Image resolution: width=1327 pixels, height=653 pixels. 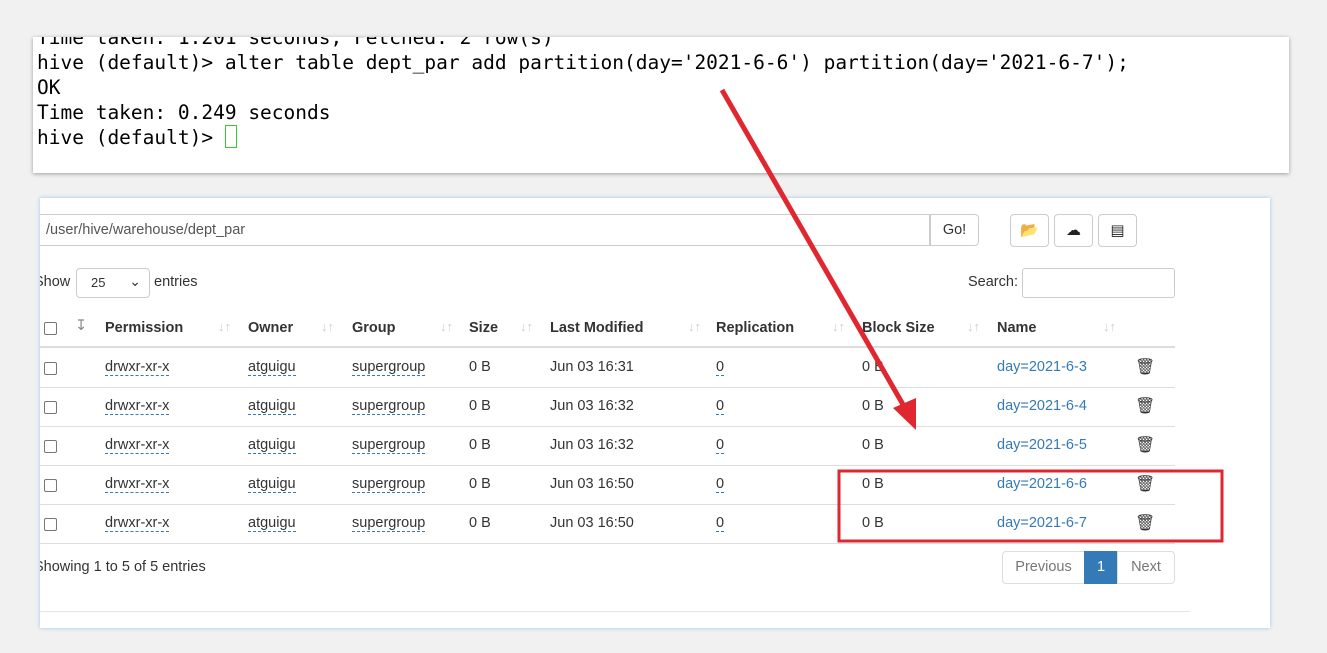 What do you see at coordinates (813, 249) in the screenshot?
I see `annotation-arrow-line` at bounding box center [813, 249].